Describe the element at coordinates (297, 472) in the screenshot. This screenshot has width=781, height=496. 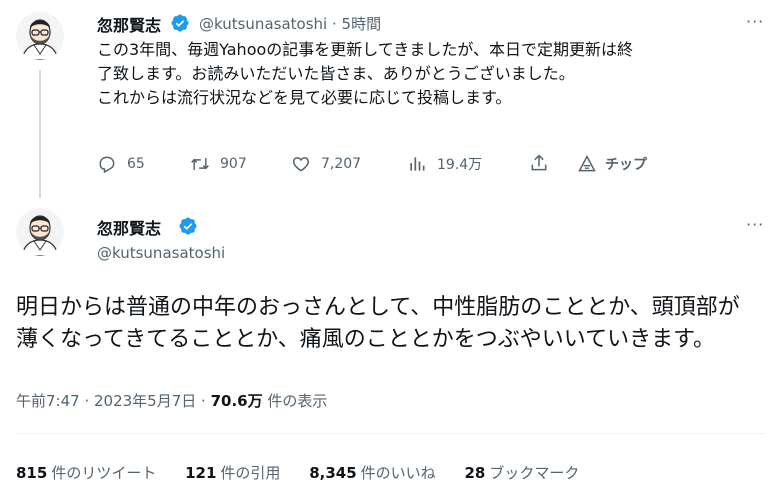
I see `engagement-stats: 815 件のリツイート 121 件の引用 8,345 件のいいね 28 ブックマーク` at that location.